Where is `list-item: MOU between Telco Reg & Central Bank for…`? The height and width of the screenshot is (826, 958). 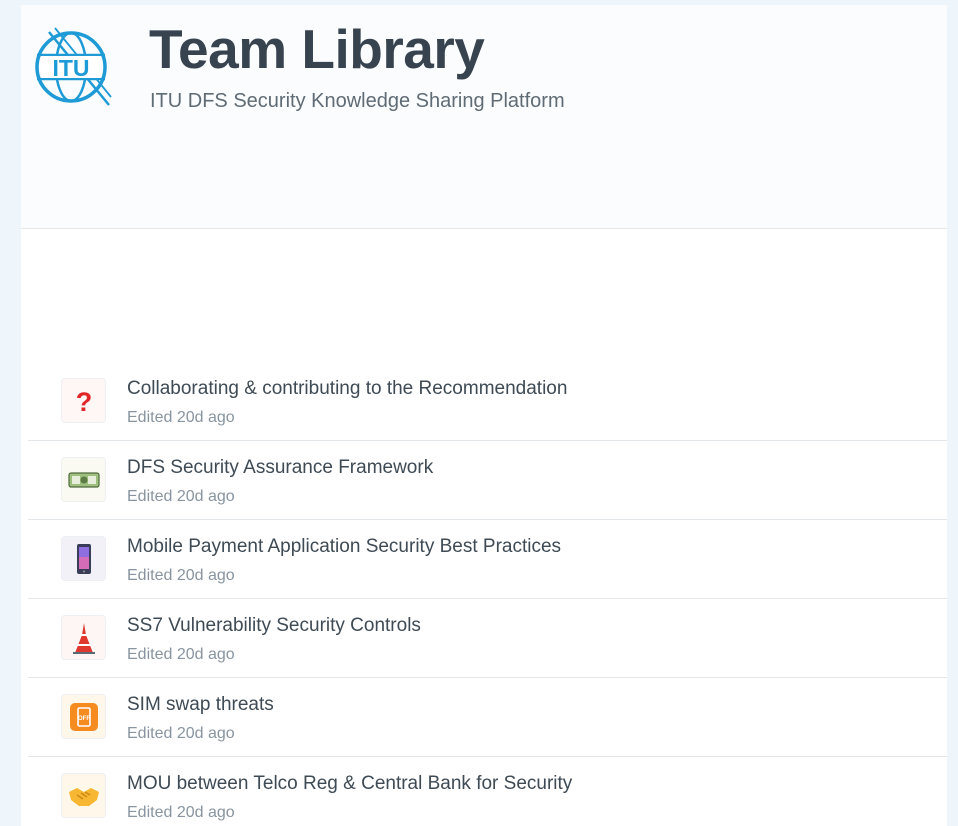
list-item: MOU between Telco Reg & Central Bank for… is located at coordinates (487, 791).